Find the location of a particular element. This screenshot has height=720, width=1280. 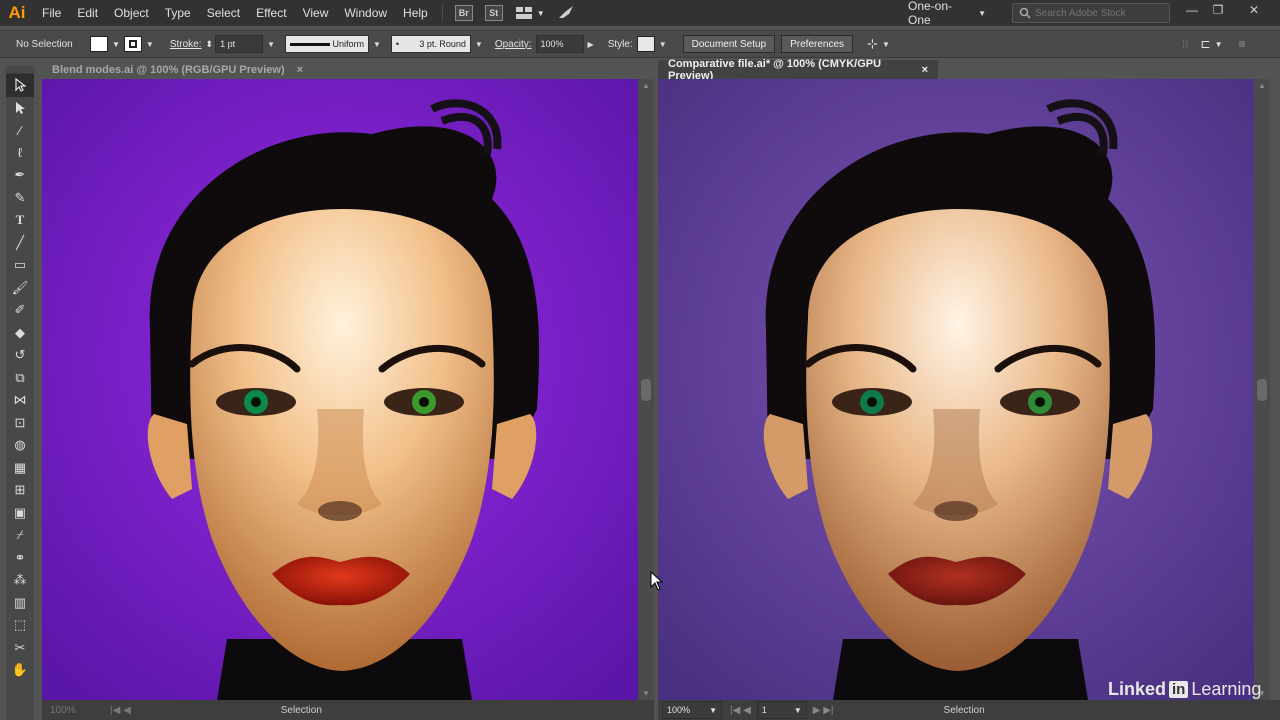

stroke-stepper-icon: ⬍ is located at coordinates (210, 44).